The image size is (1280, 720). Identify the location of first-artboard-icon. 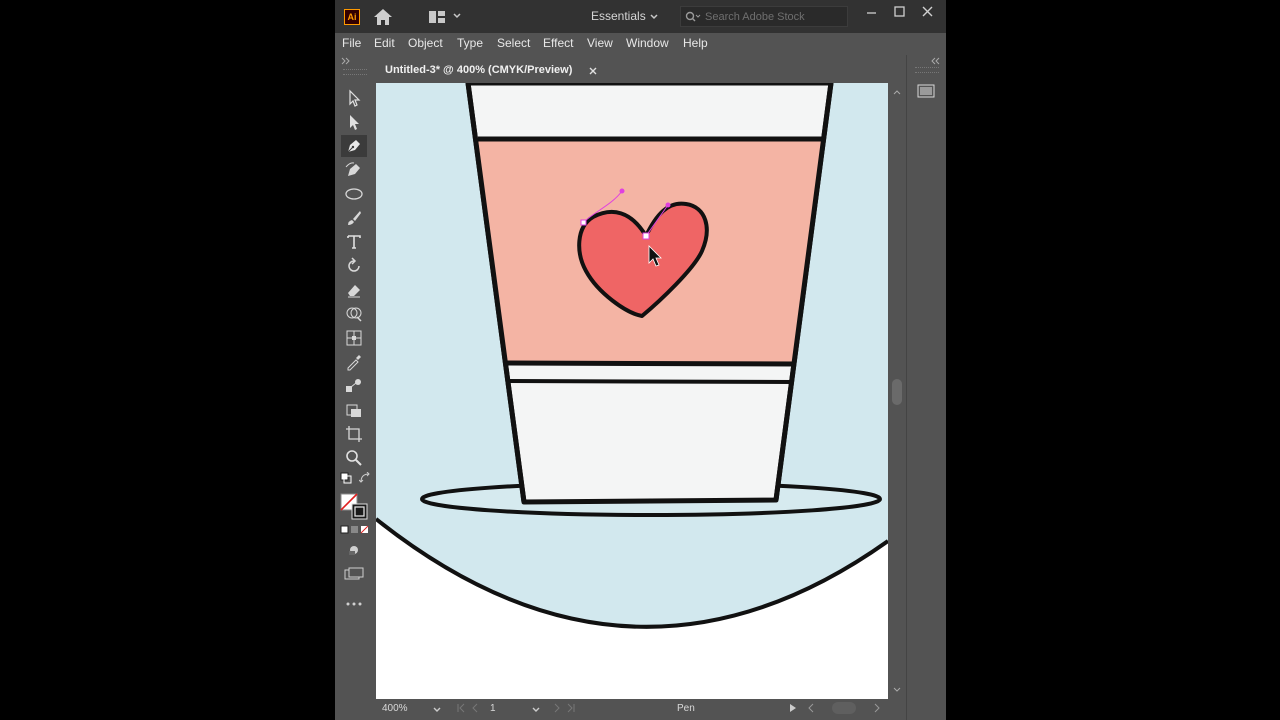
(461, 708).